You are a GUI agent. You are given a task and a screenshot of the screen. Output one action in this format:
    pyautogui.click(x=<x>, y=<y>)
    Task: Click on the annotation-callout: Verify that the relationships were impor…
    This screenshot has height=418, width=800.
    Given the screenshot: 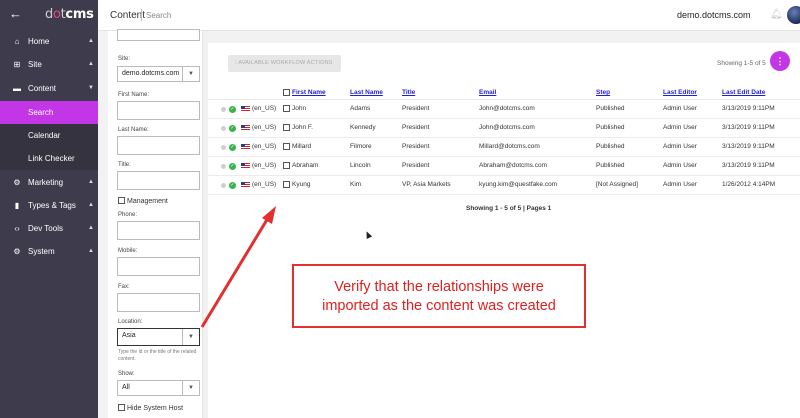 What is the action you would take?
    pyautogui.click(x=439, y=296)
    